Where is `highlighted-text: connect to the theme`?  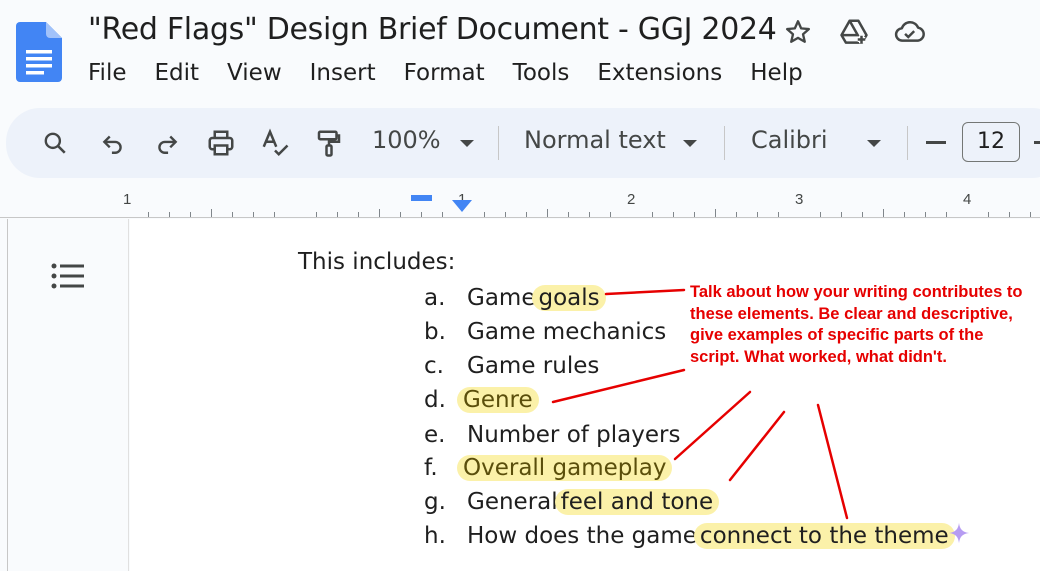 highlighted-text: connect to the theme is located at coordinates (824, 536).